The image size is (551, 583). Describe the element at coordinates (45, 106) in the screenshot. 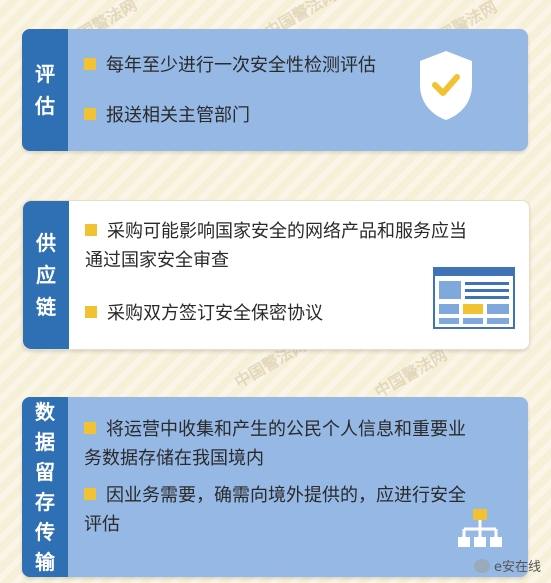

I see `side-char: 估` at that location.